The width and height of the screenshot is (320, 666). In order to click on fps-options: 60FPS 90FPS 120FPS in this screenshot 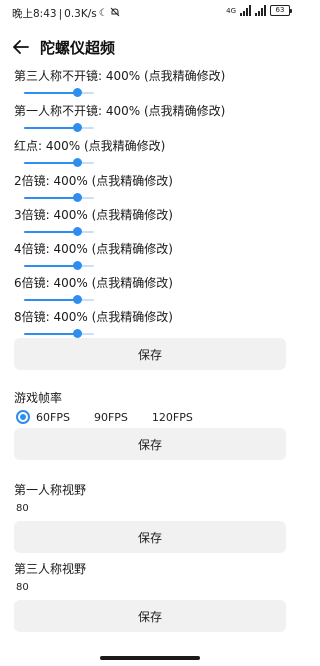, I will do `click(116, 417)`.